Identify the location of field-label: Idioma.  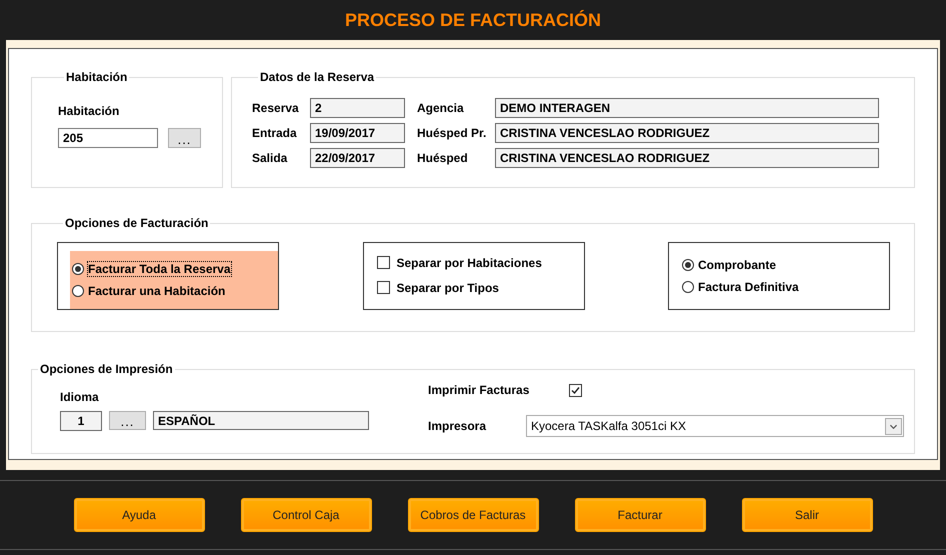
(79, 397).